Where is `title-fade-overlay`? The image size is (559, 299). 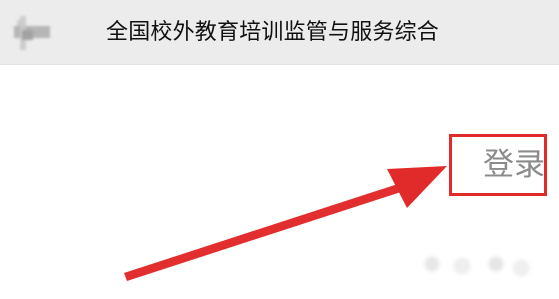 title-fade-overlay is located at coordinates (524, 32).